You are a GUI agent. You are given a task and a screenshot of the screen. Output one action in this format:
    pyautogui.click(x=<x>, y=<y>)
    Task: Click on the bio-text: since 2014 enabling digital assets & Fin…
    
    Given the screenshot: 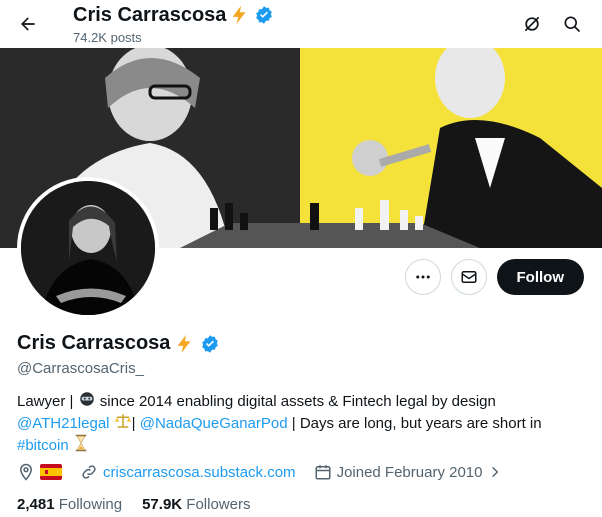 What is the action you would take?
    pyautogui.click(x=297, y=401)
    